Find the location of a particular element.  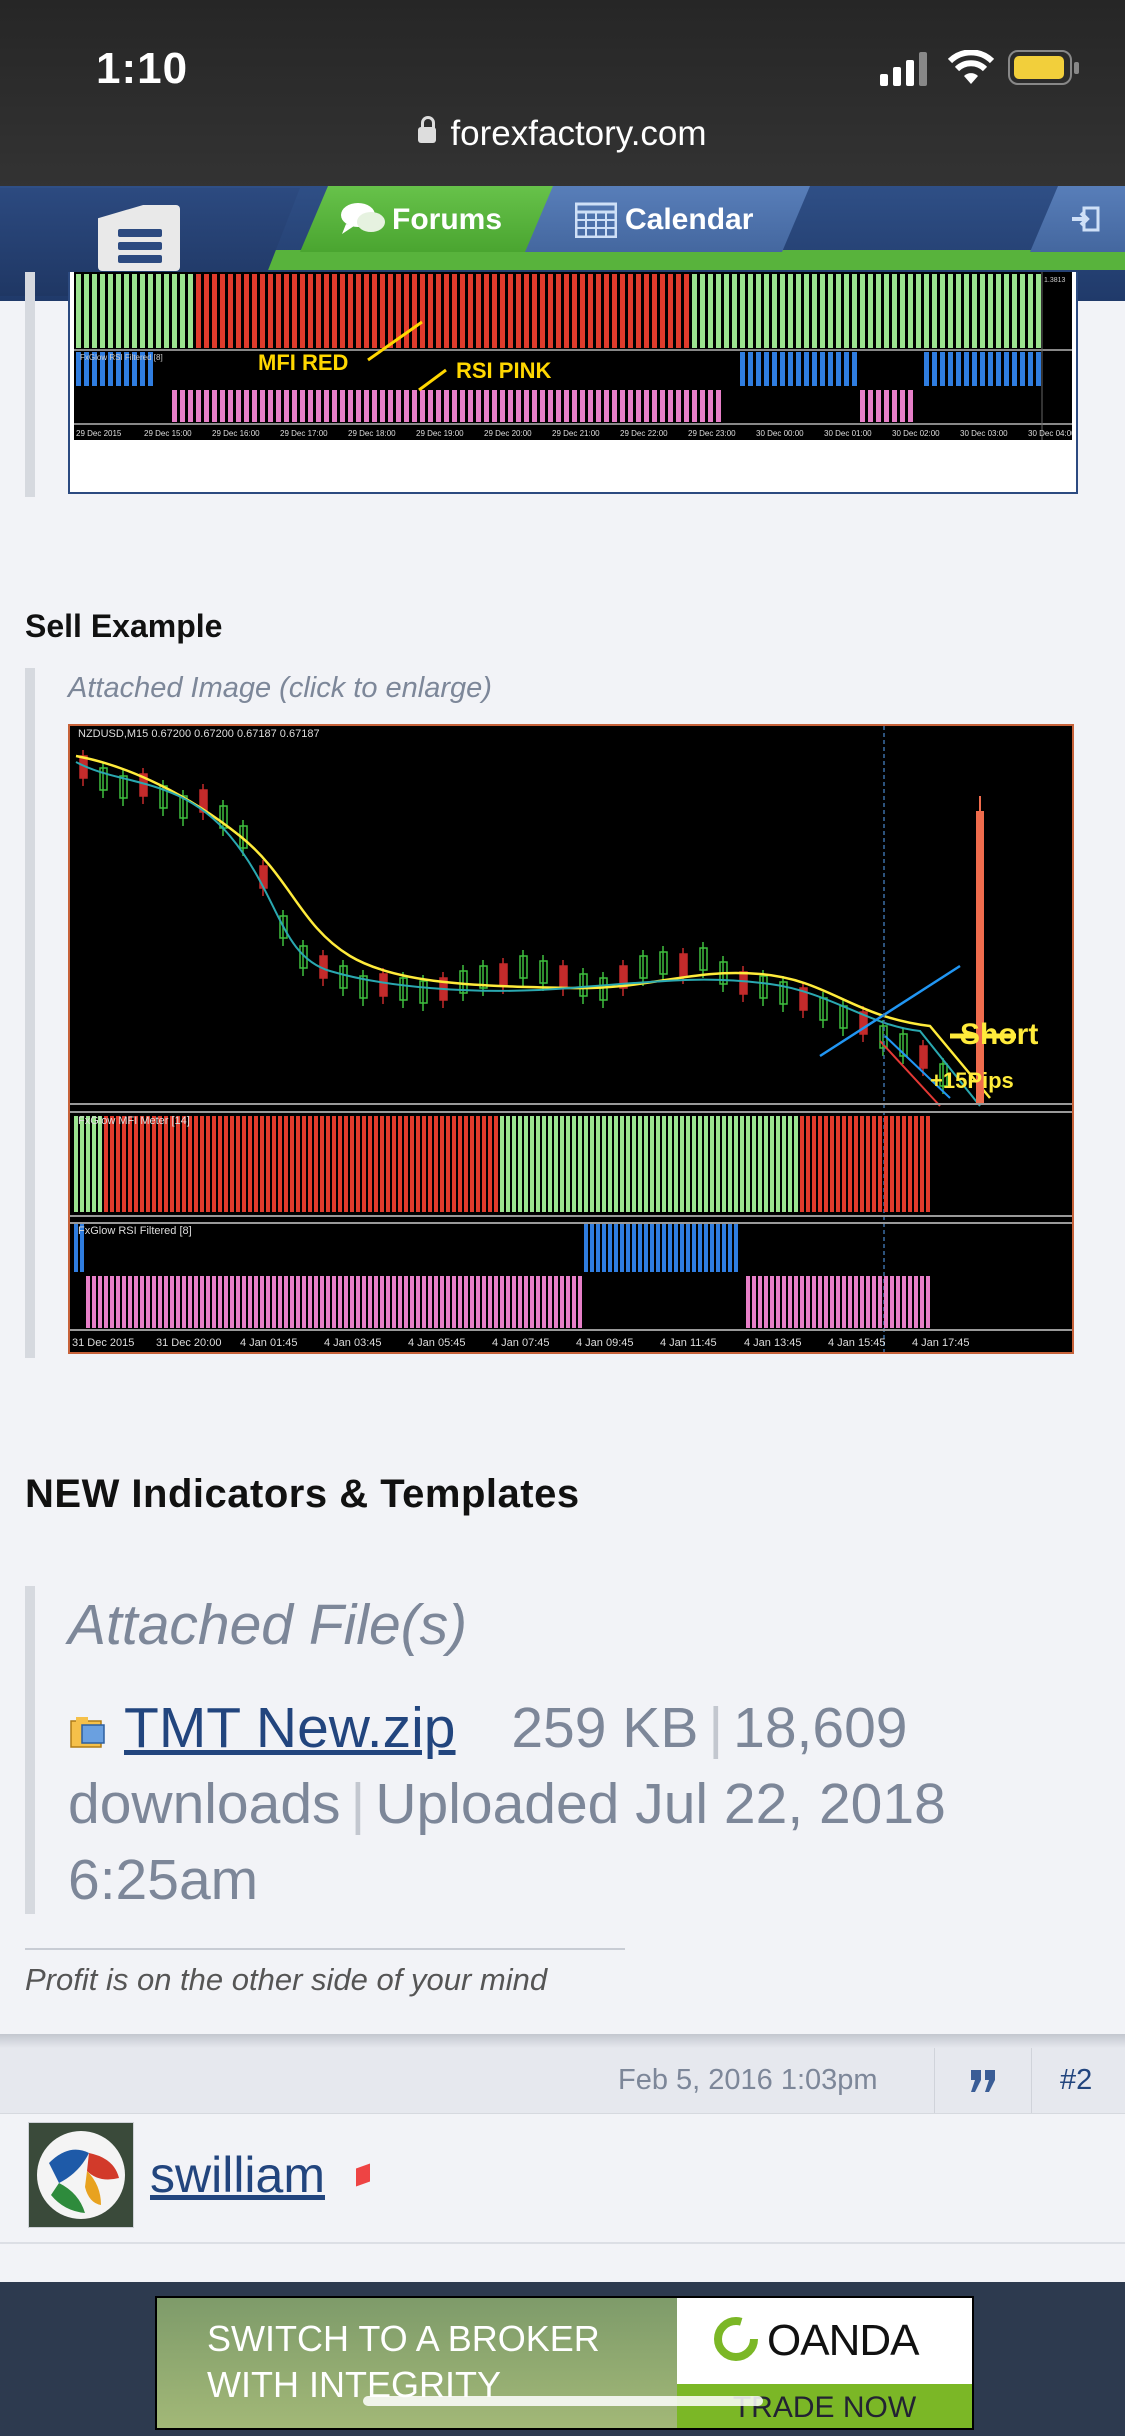

quote-button is located at coordinates (983, 2080).